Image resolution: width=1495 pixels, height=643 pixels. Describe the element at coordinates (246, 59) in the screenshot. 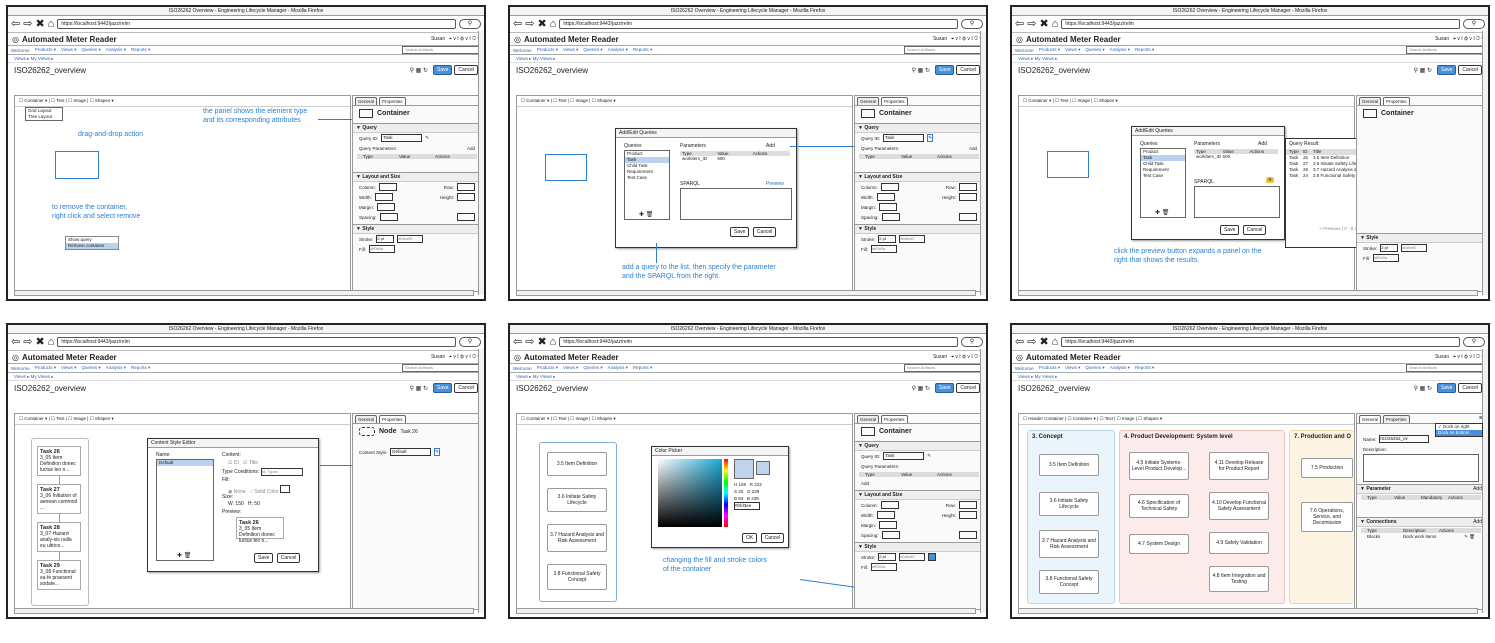

I see `breadcrumb: Views ▸ My Views ▸` at that location.